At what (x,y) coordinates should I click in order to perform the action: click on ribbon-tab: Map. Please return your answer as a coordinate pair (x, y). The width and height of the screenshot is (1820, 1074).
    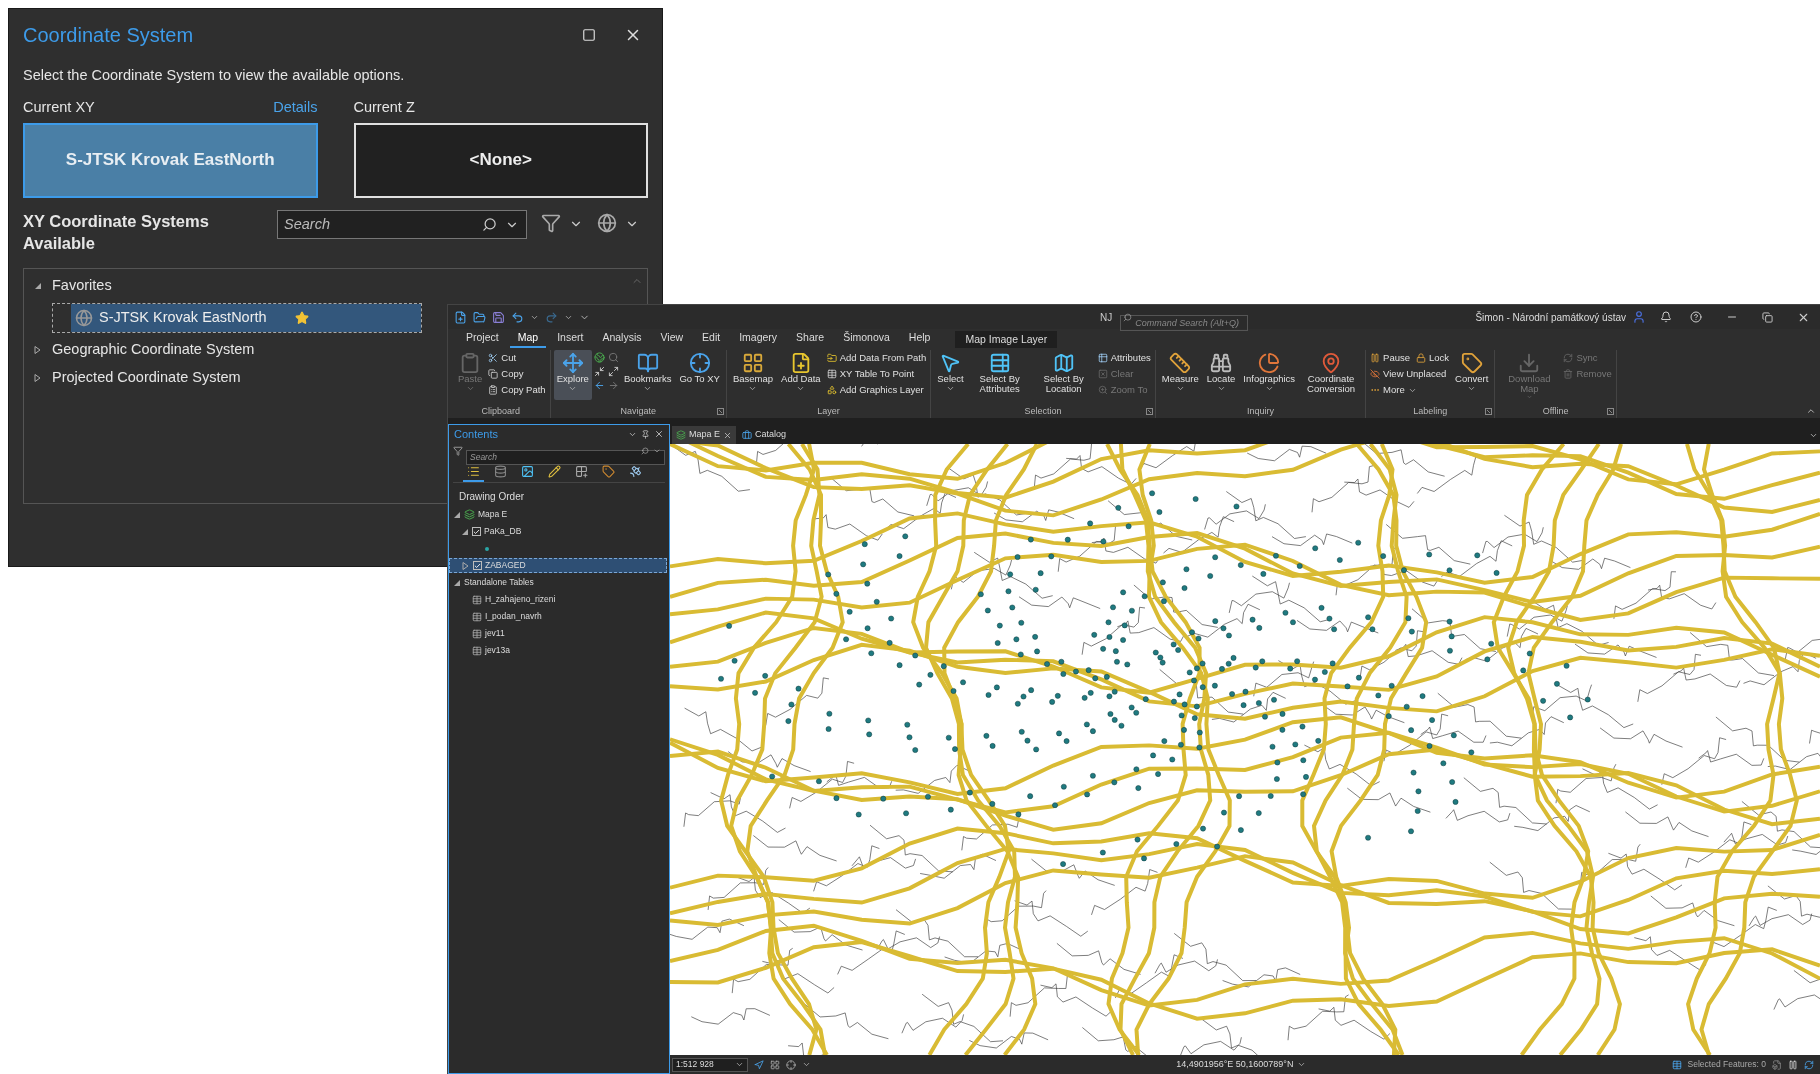
    Looking at the image, I should click on (528, 339).